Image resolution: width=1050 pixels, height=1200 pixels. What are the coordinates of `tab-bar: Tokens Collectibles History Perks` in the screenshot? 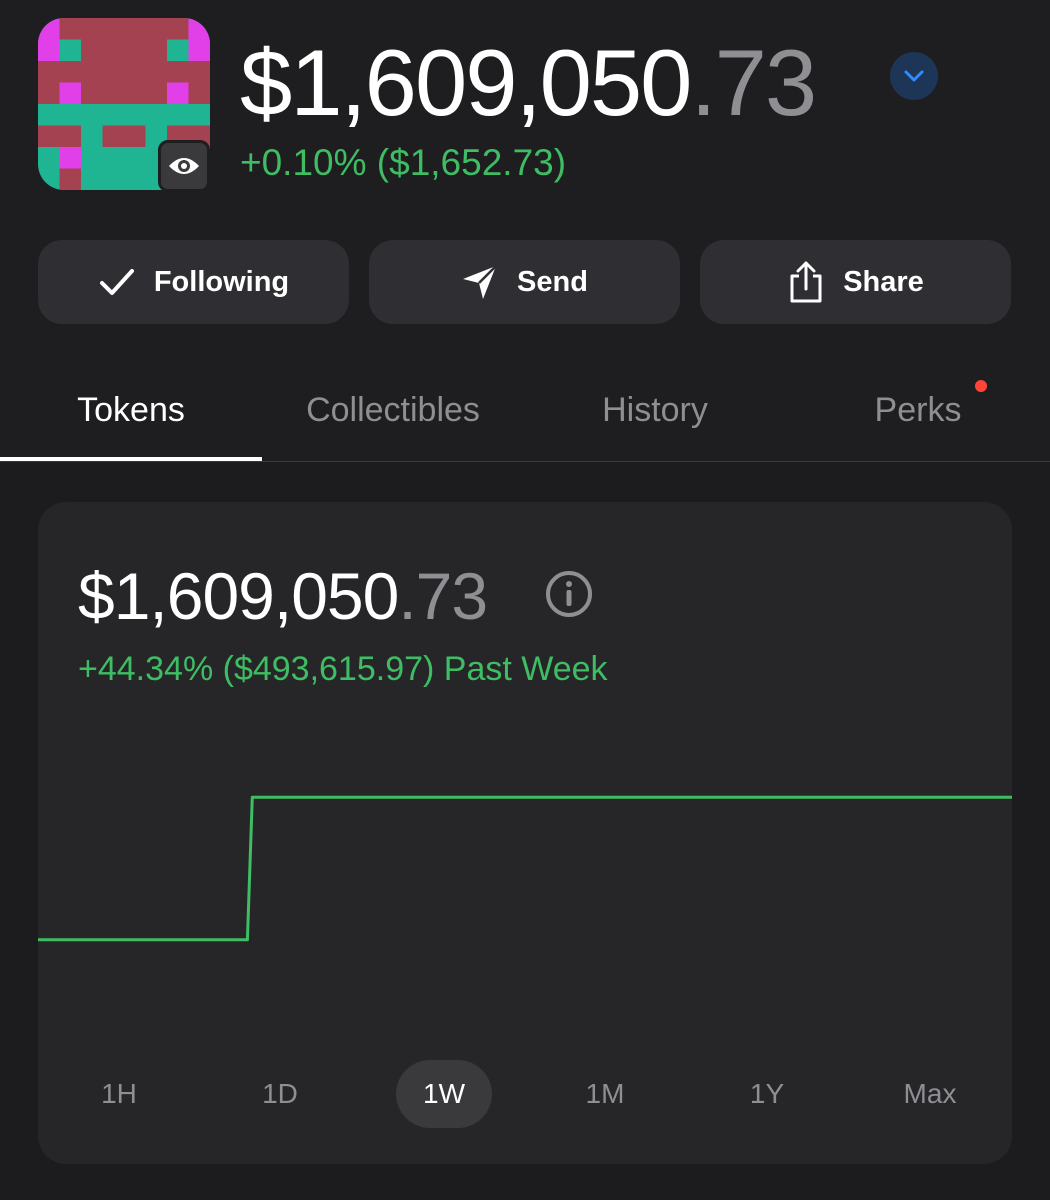 It's located at (525, 411).